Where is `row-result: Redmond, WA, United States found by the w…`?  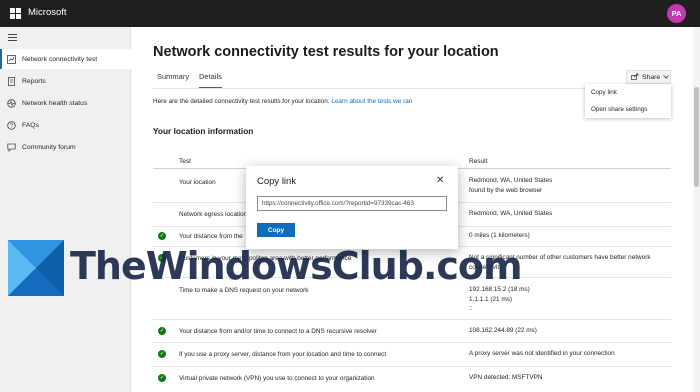 row-result: Redmond, WA, United States found by the w… is located at coordinates (511, 185).